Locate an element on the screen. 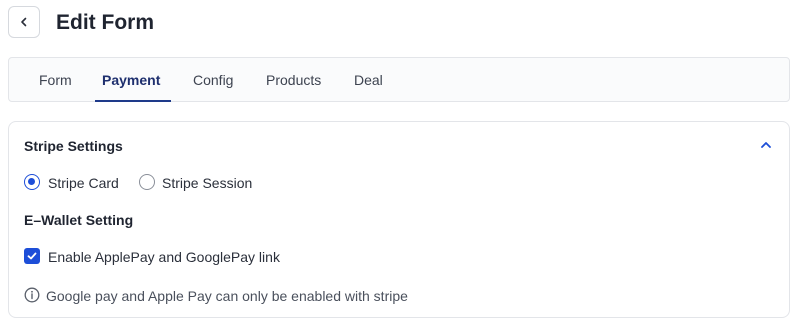 This screenshot has width=800, height=326. tab-payment: Payment is located at coordinates (131, 80).